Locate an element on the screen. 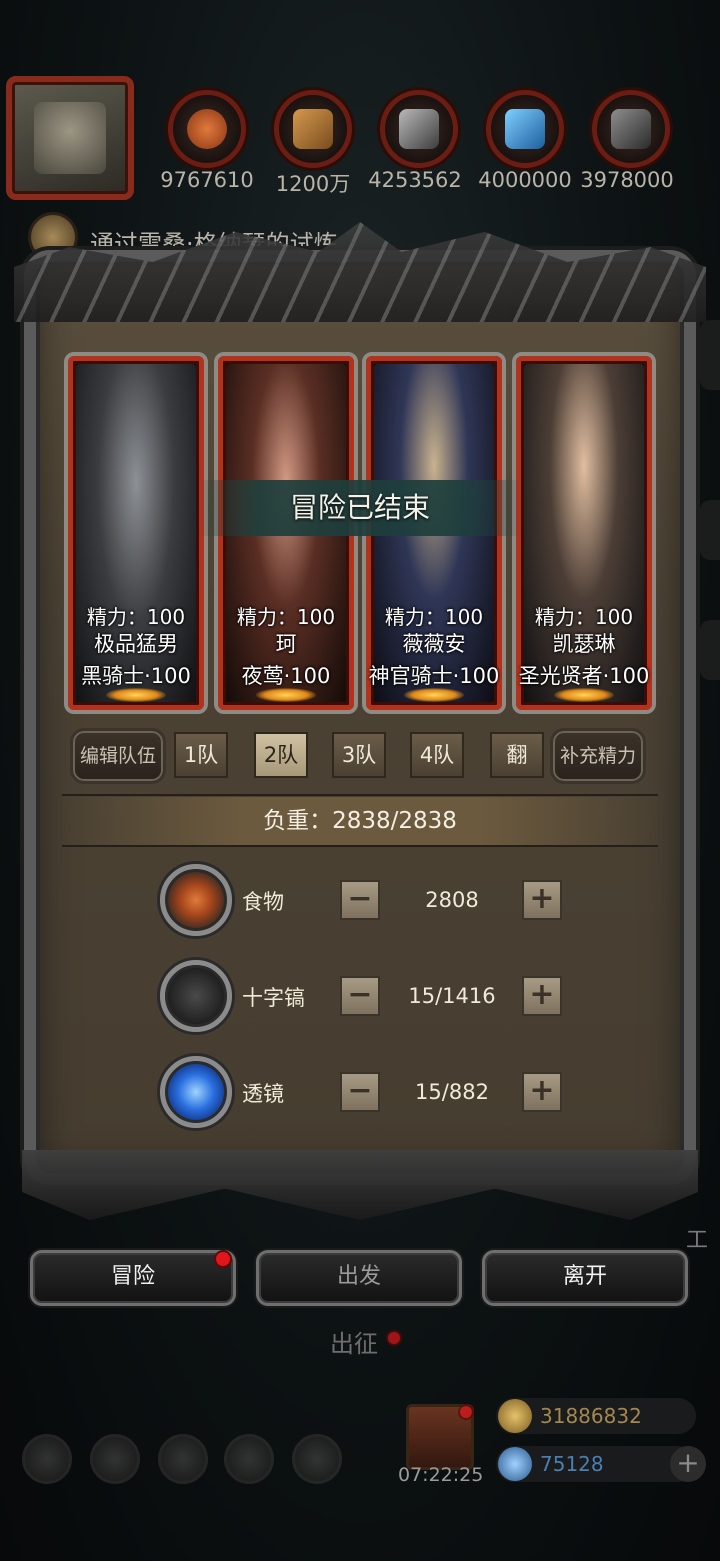 Image resolution: width=720 pixels, height=1561 pixels. iron-resource is located at coordinates (419, 129).